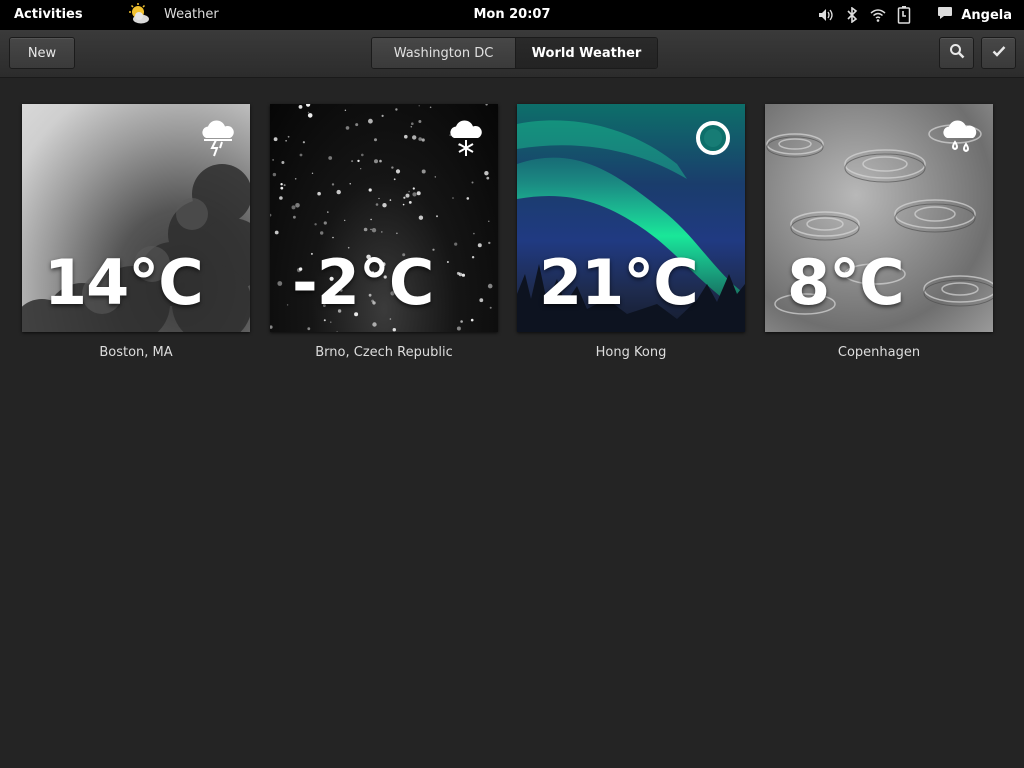 This screenshot has width=1024, height=768. I want to click on header-bar: New Washington DC World Weather, so click(512, 54).